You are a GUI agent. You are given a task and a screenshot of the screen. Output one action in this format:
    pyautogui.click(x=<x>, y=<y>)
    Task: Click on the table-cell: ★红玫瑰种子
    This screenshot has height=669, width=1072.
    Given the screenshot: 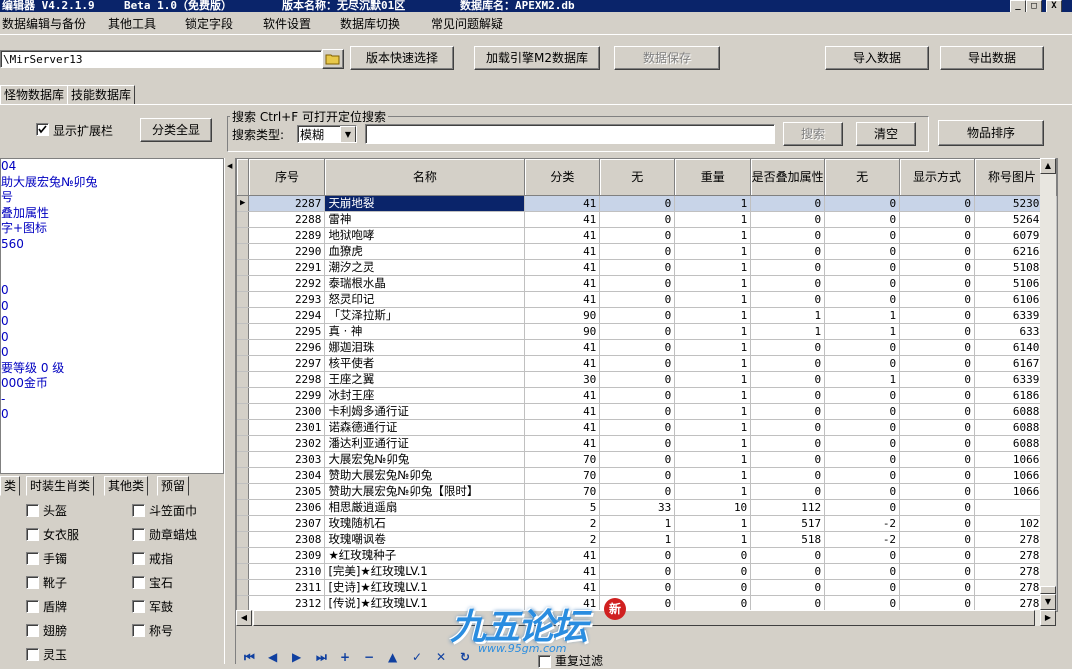 What is the action you would take?
    pyautogui.click(x=425, y=555)
    